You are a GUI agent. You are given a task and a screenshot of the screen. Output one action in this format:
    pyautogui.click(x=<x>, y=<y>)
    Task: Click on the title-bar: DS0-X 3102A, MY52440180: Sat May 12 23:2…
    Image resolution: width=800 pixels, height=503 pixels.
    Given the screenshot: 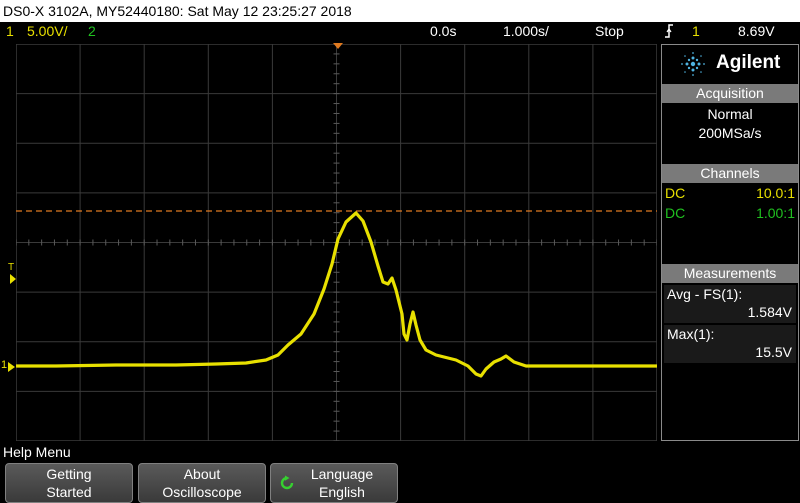 What is the action you would take?
    pyautogui.click(x=400, y=11)
    